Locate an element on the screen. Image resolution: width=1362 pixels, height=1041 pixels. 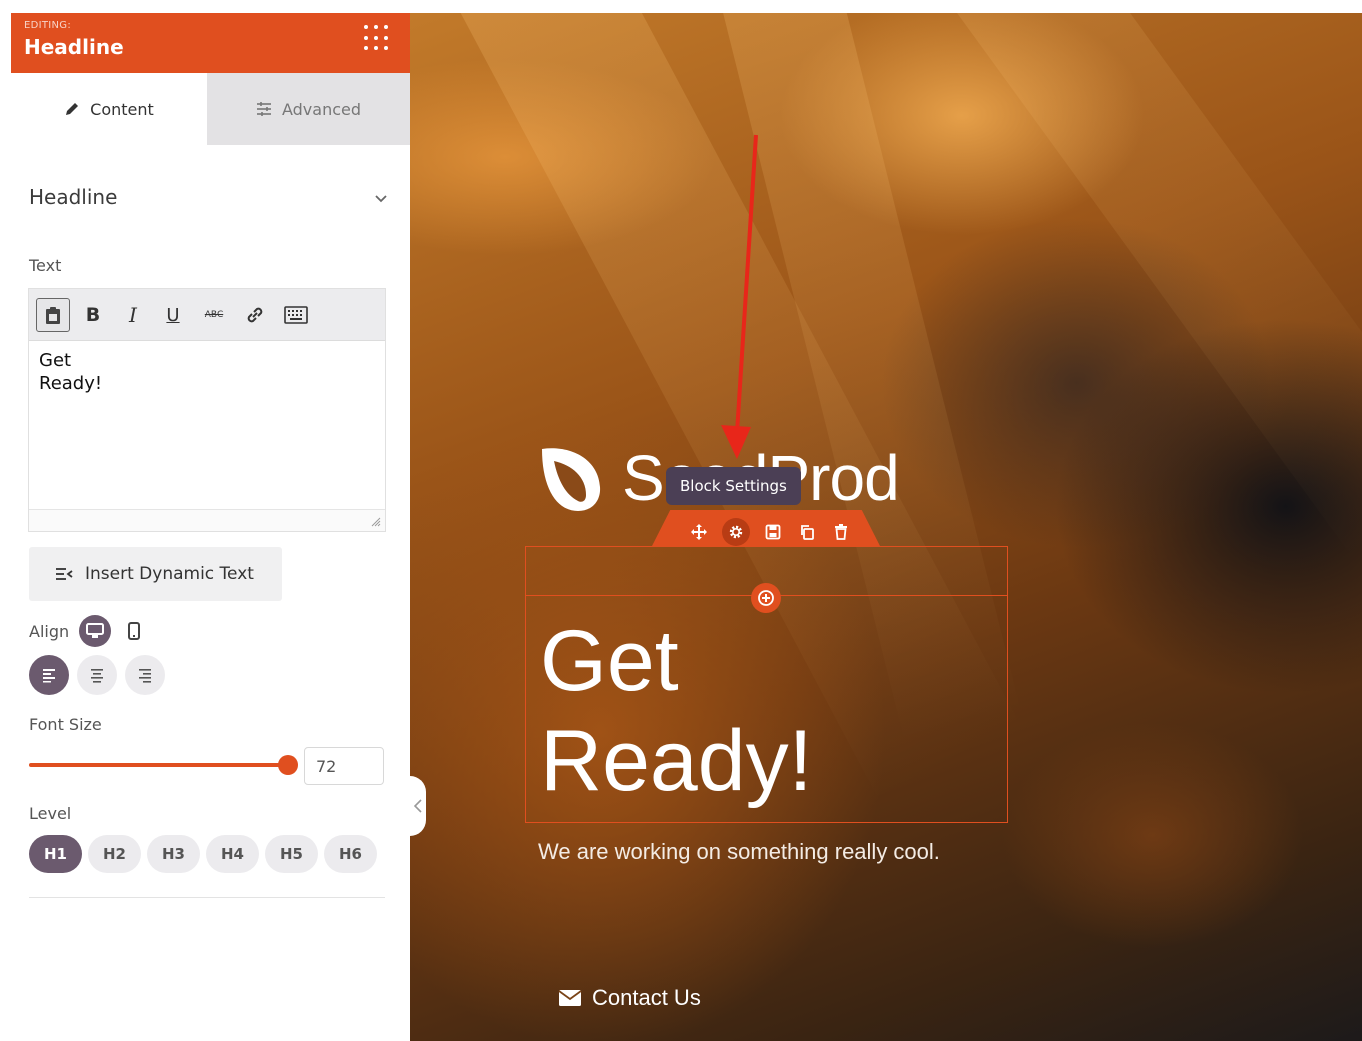
level-h2-button: H2 is located at coordinates (114, 854).